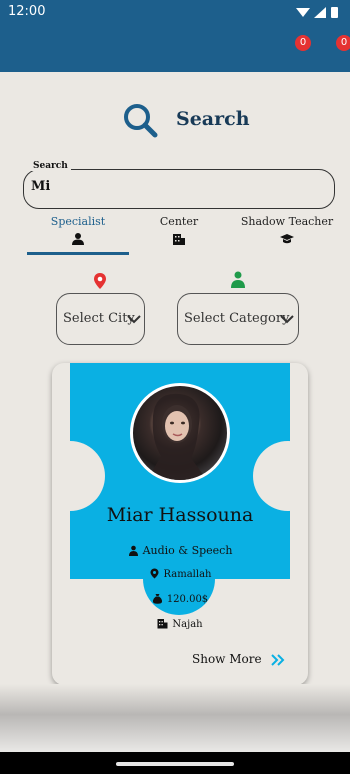  What do you see at coordinates (287, 239) in the screenshot?
I see `graduation-cap-icon` at bounding box center [287, 239].